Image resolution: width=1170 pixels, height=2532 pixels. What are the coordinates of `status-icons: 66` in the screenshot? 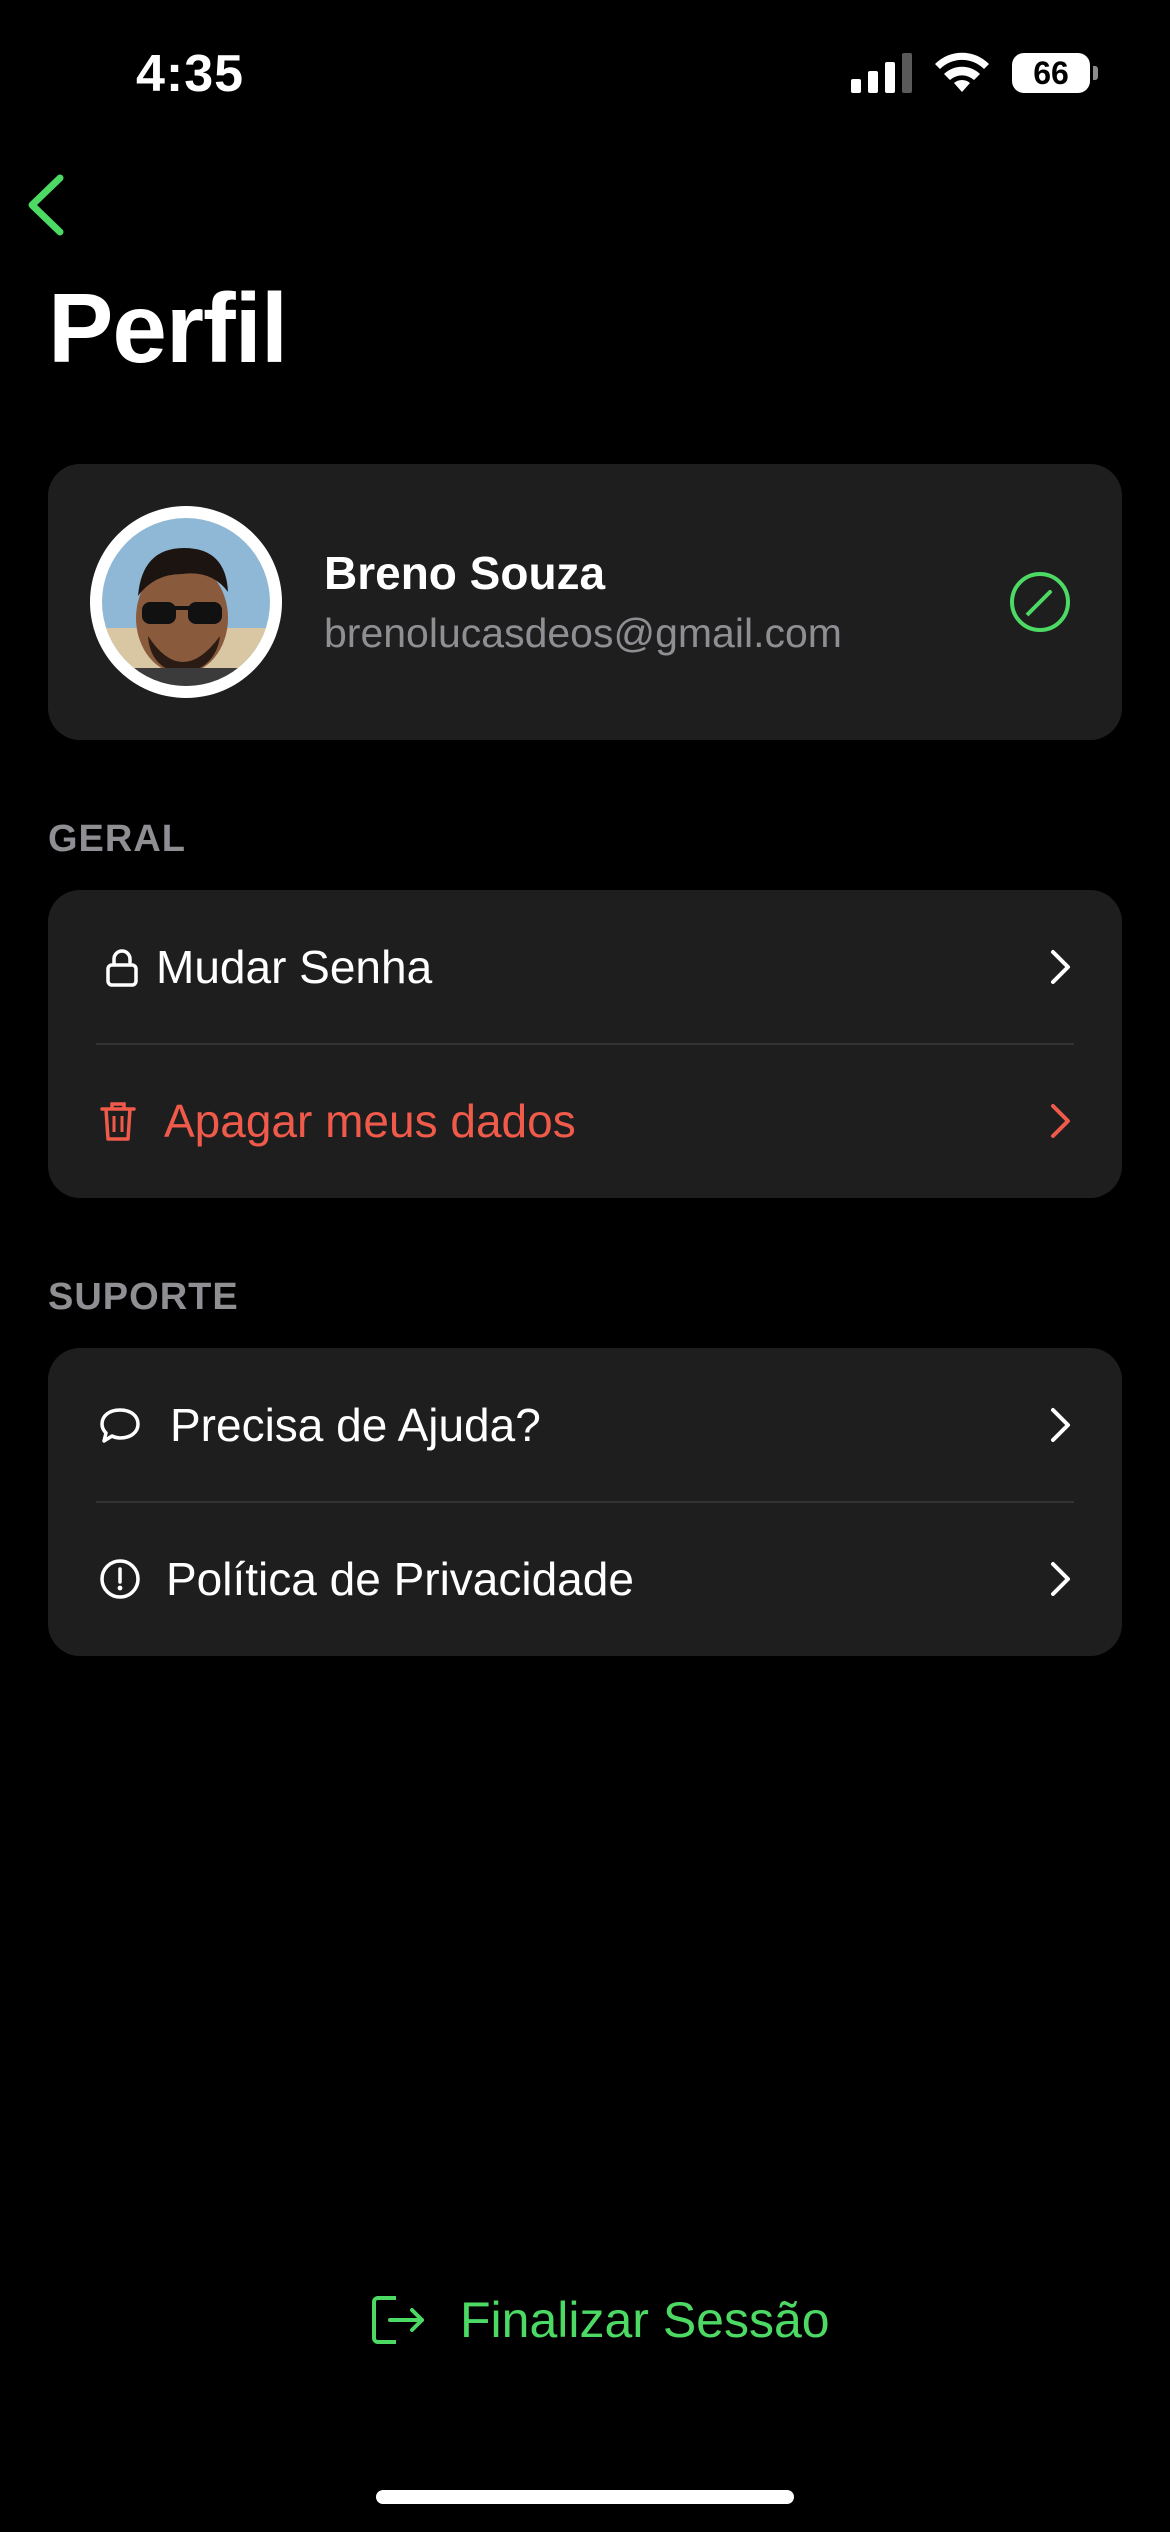 It's located at (974, 73).